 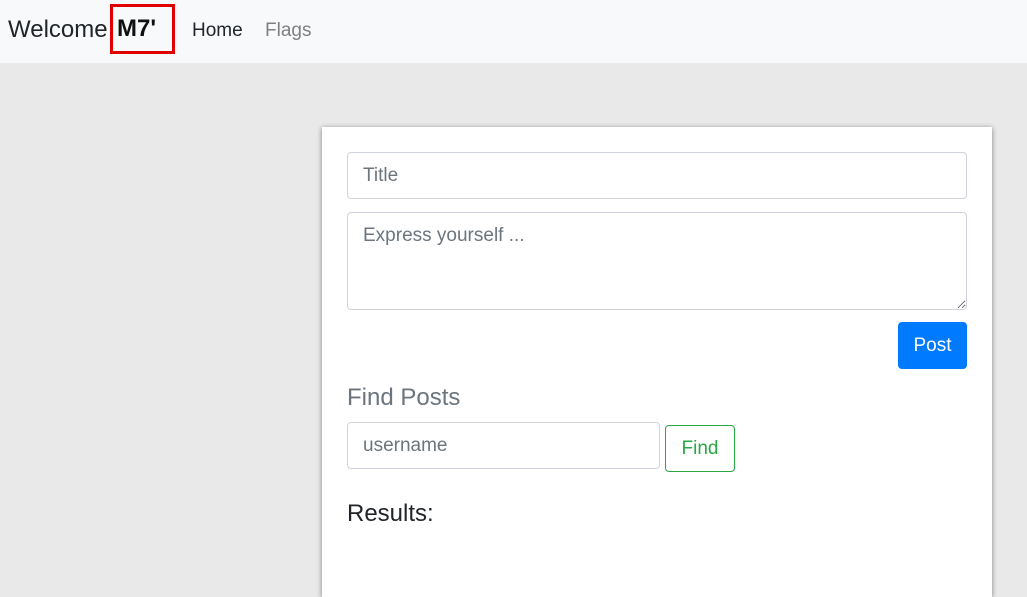 I want to click on title-input, so click(x=657, y=175).